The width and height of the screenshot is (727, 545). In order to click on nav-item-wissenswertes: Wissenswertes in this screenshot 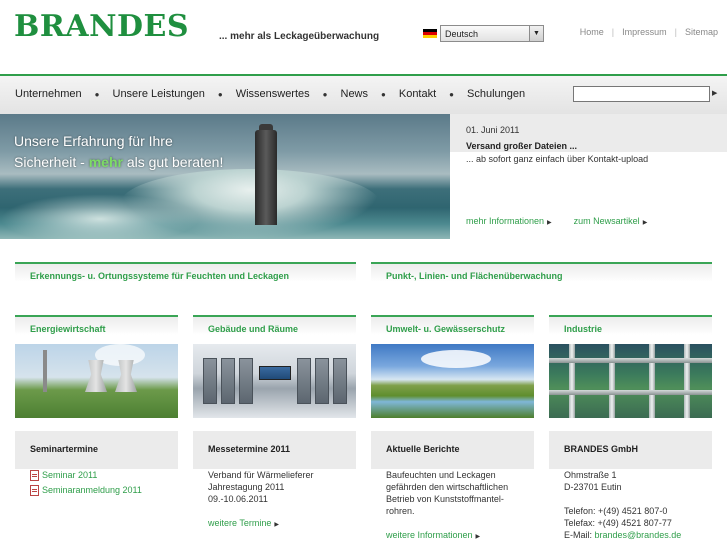, I will do `click(273, 94)`.